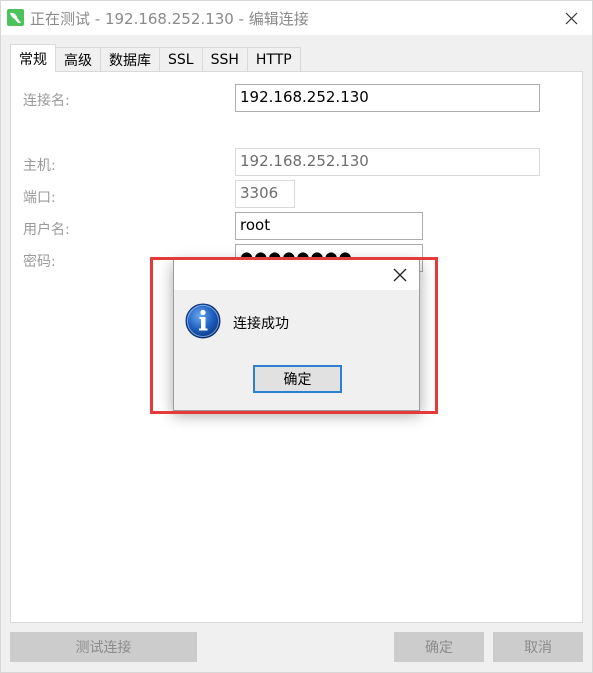  What do you see at coordinates (294, 335) in the screenshot?
I see `red-highlight-box` at bounding box center [294, 335].